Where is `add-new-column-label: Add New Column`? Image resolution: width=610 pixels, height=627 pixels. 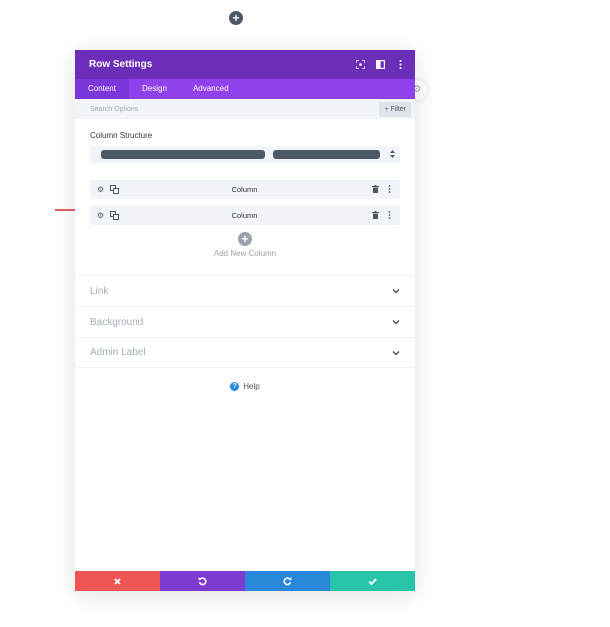 add-new-column-label: Add New Column is located at coordinates (245, 253).